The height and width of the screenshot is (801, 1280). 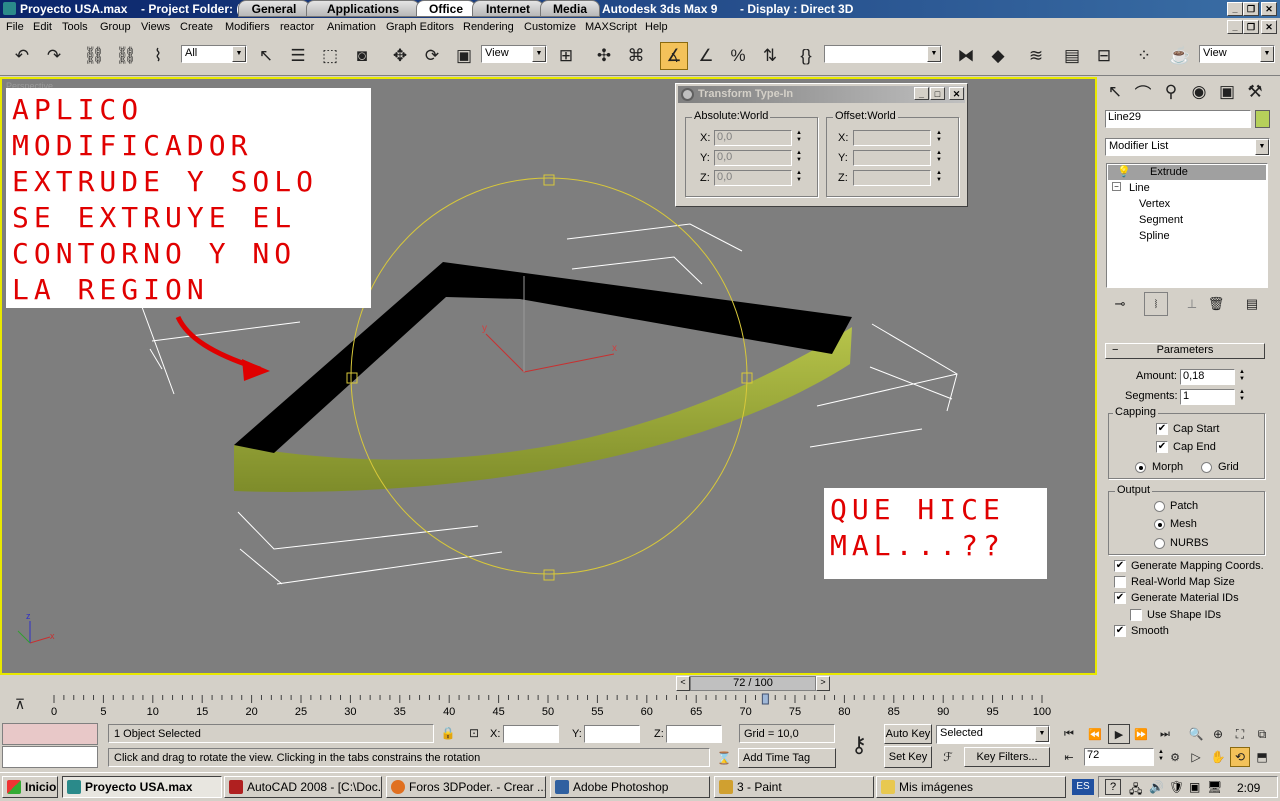 What do you see at coordinates (956, 93) in the screenshot?
I see `dialog-close-button: ✕` at bounding box center [956, 93].